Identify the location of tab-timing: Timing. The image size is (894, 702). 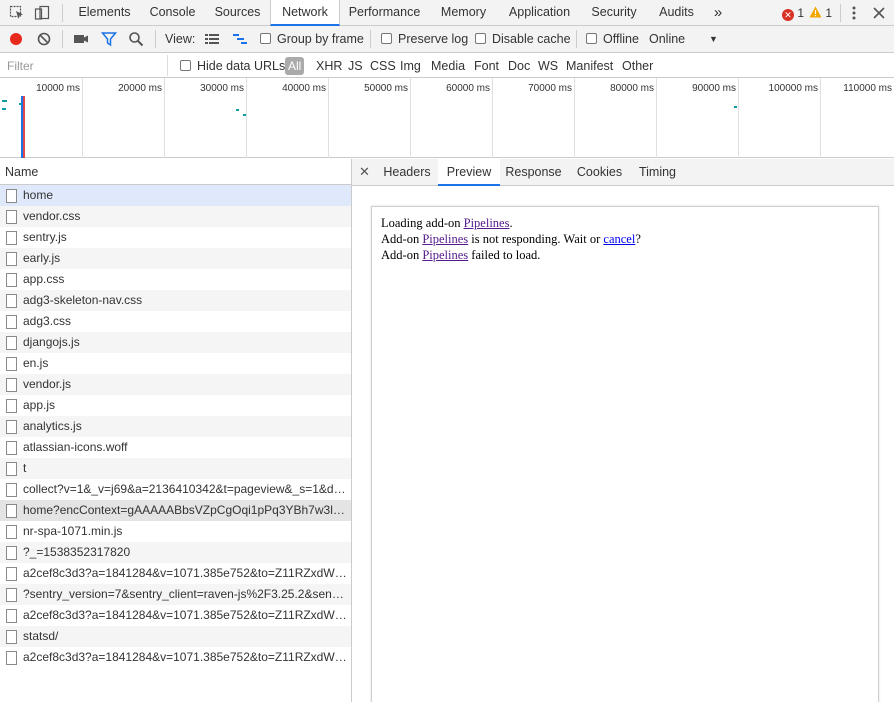
(657, 172).